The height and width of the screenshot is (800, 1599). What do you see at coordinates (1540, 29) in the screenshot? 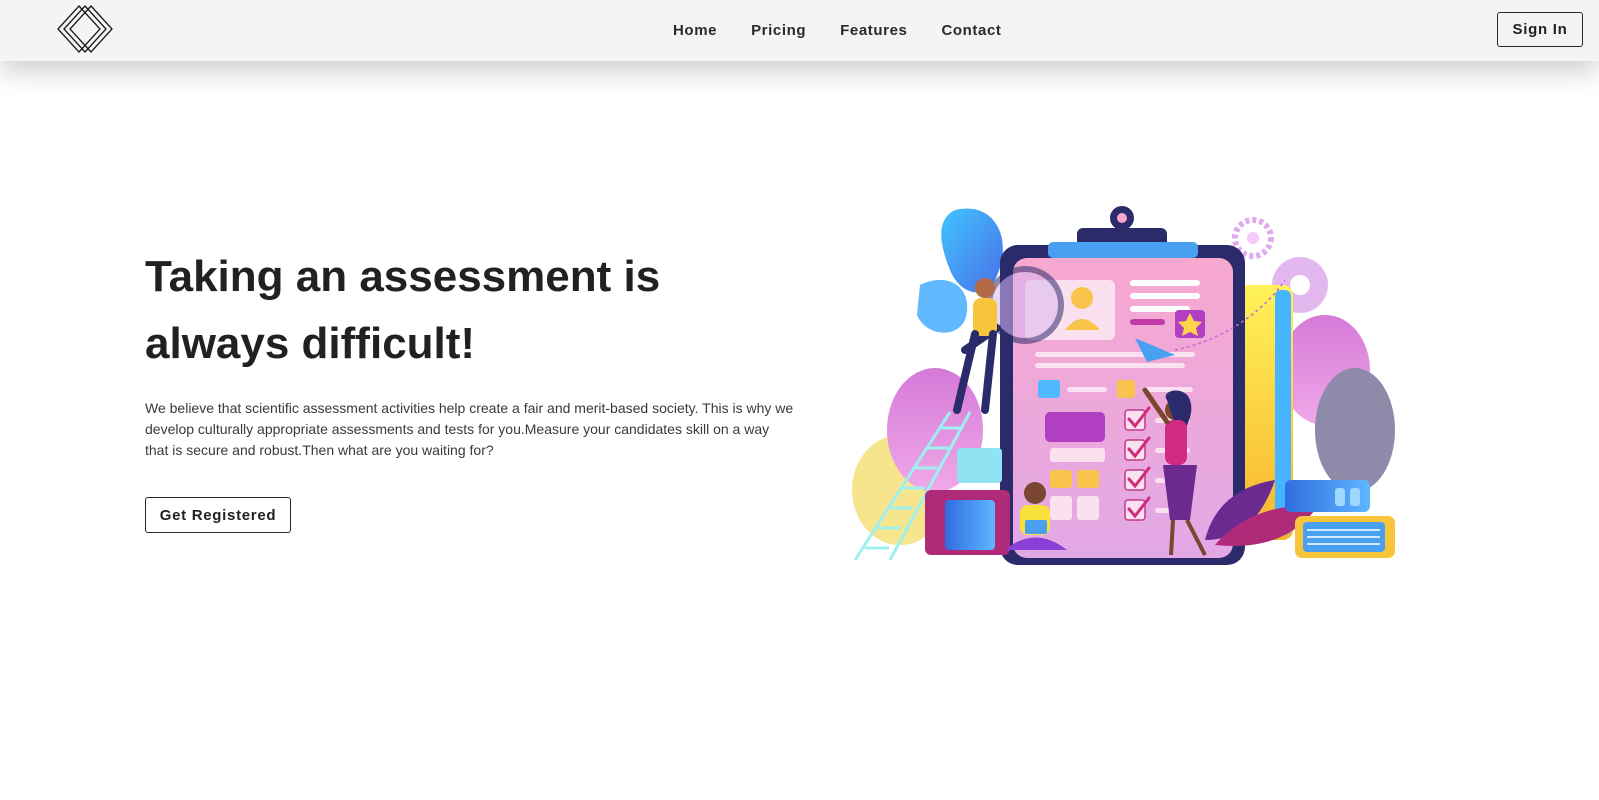
I see `sign-in-button: Sign In` at bounding box center [1540, 29].